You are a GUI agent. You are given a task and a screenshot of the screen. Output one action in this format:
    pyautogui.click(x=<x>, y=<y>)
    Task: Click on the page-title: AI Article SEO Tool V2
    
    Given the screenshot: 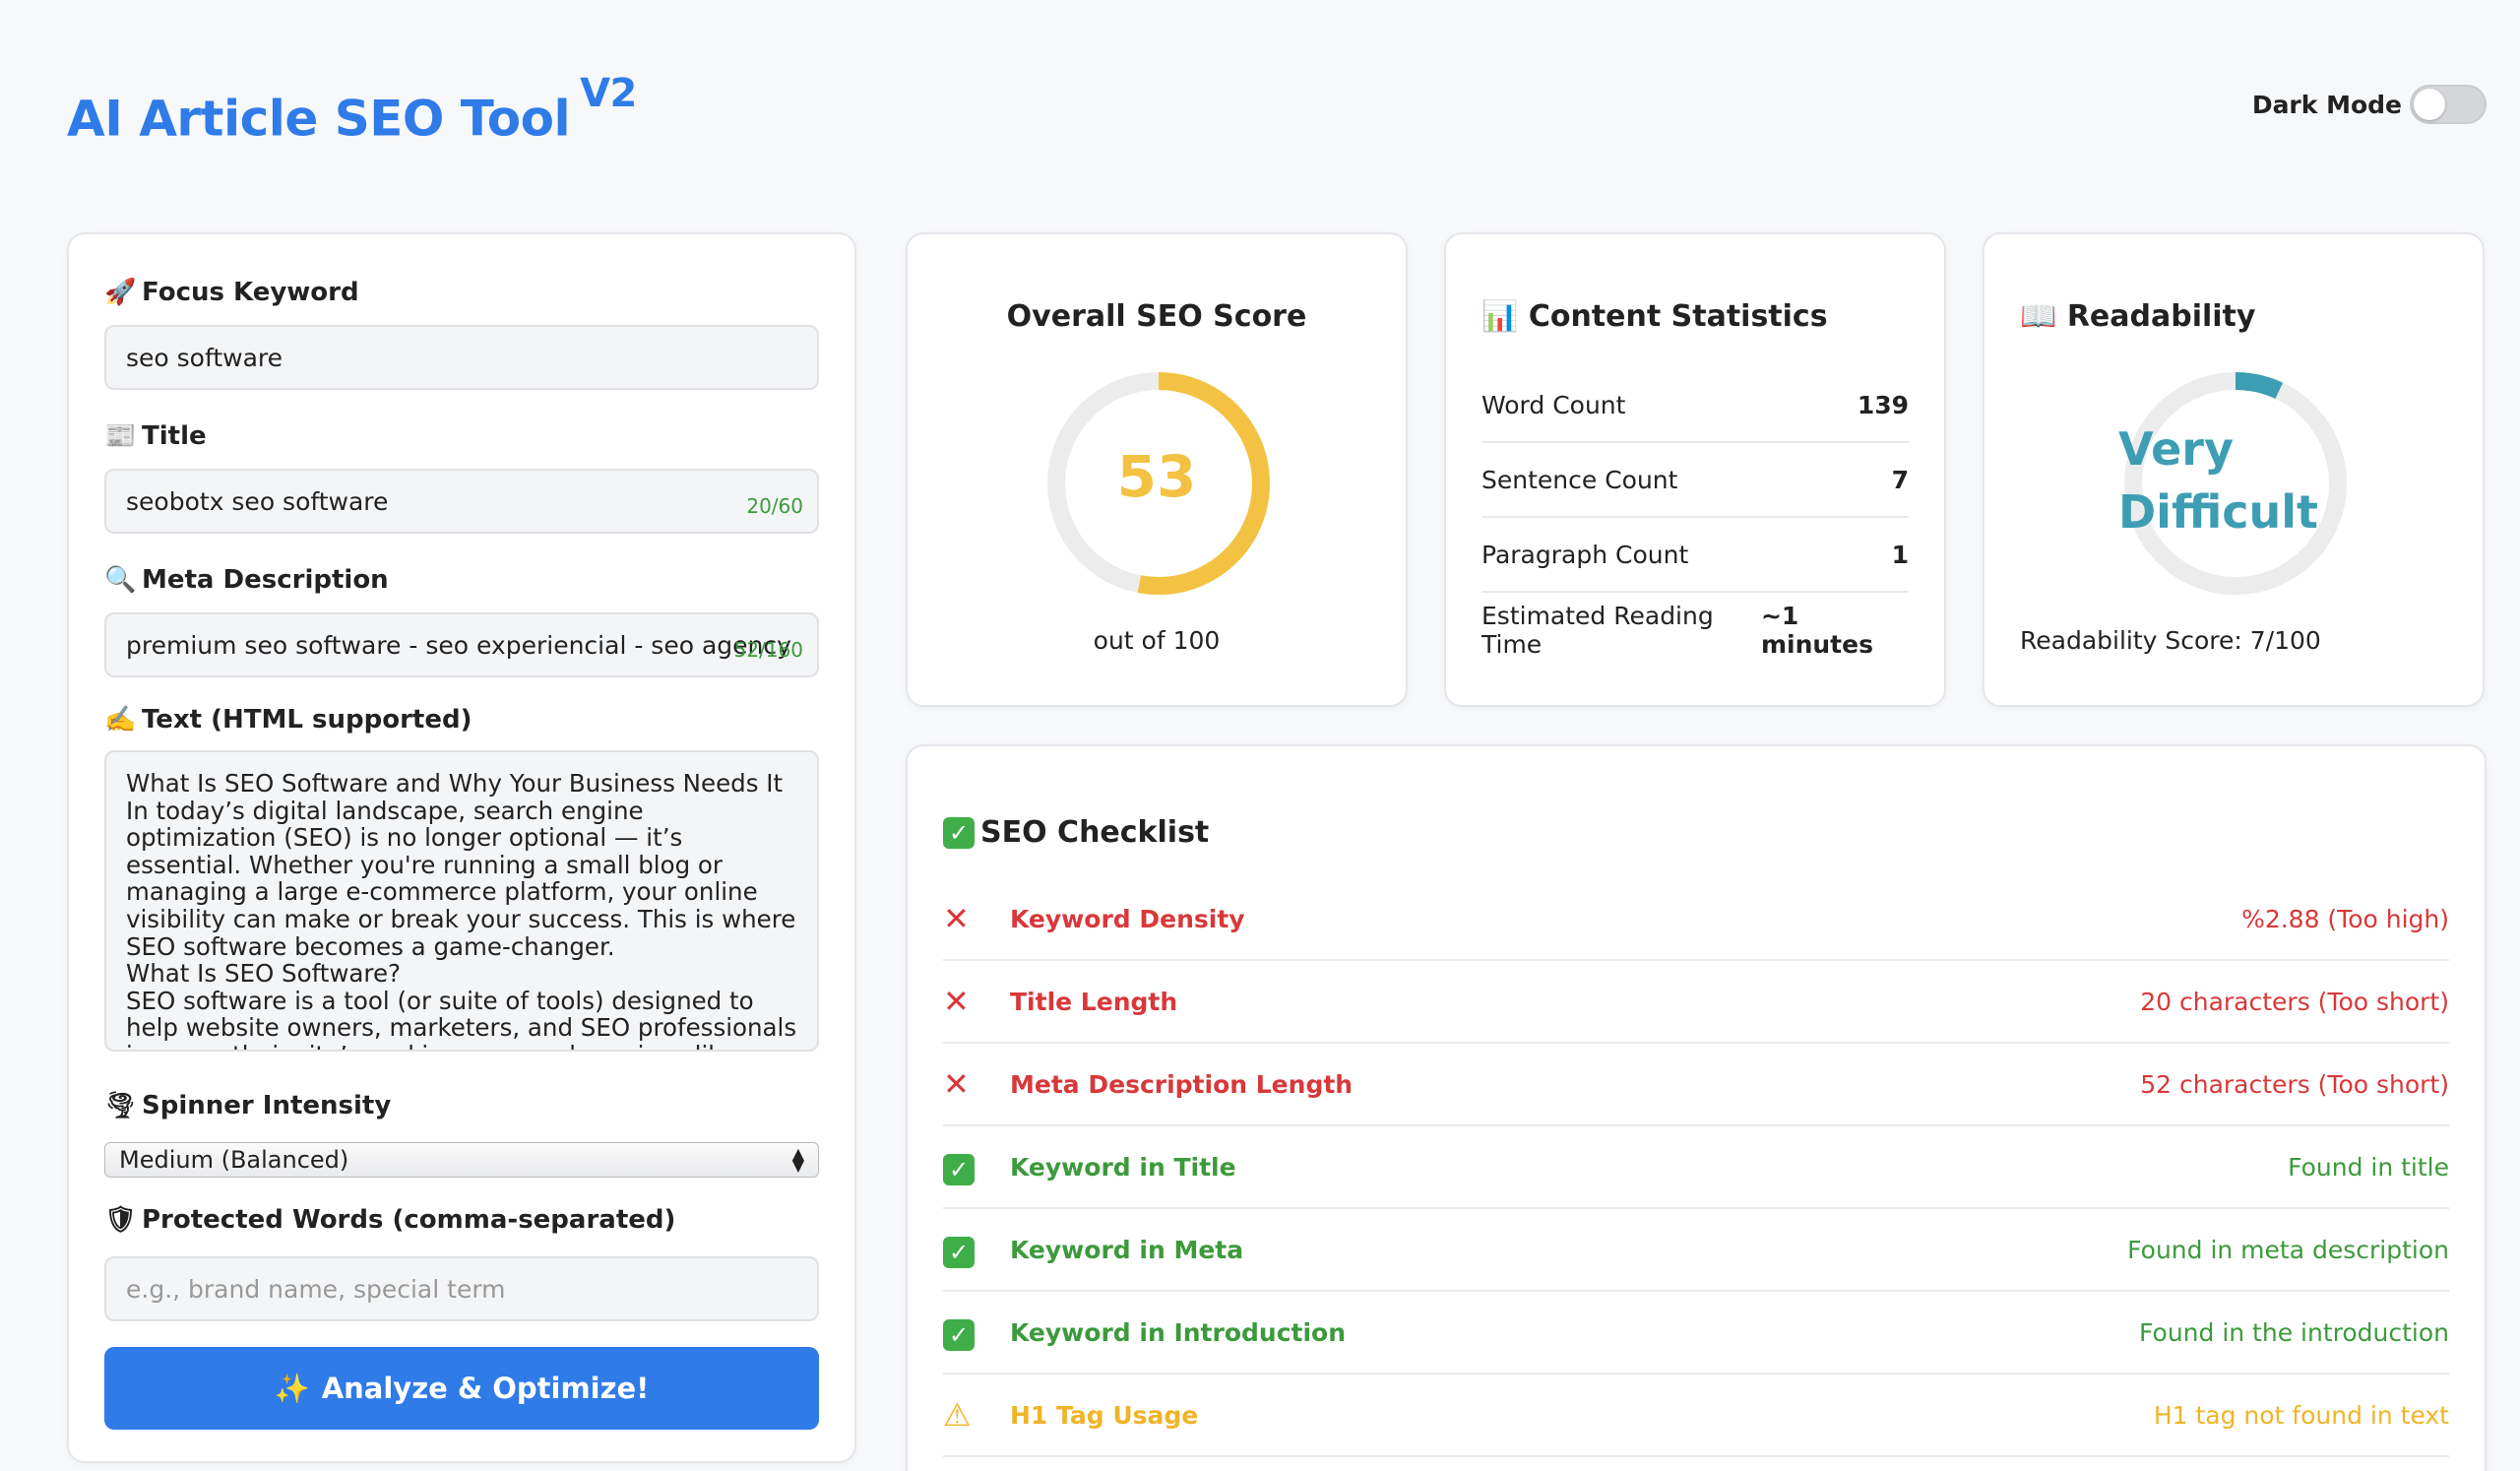 What is the action you would take?
    pyautogui.click(x=352, y=109)
    